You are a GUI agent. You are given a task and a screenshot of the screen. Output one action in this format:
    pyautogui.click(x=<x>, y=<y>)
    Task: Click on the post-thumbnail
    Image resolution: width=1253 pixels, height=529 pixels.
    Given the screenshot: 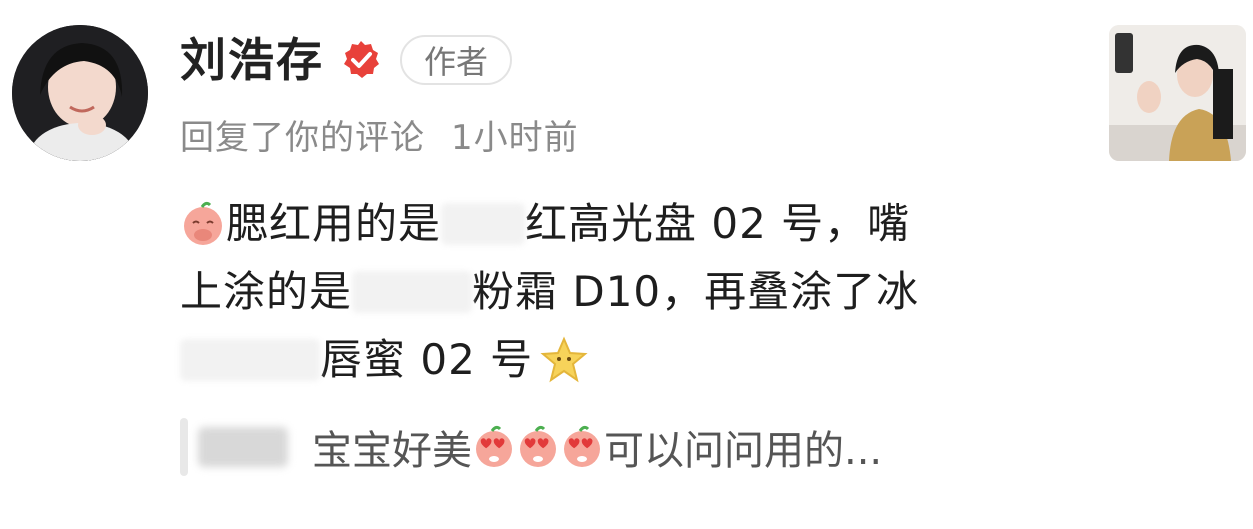 What is the action you would take?
    pyautogui.click(x=1177, y=93)
    